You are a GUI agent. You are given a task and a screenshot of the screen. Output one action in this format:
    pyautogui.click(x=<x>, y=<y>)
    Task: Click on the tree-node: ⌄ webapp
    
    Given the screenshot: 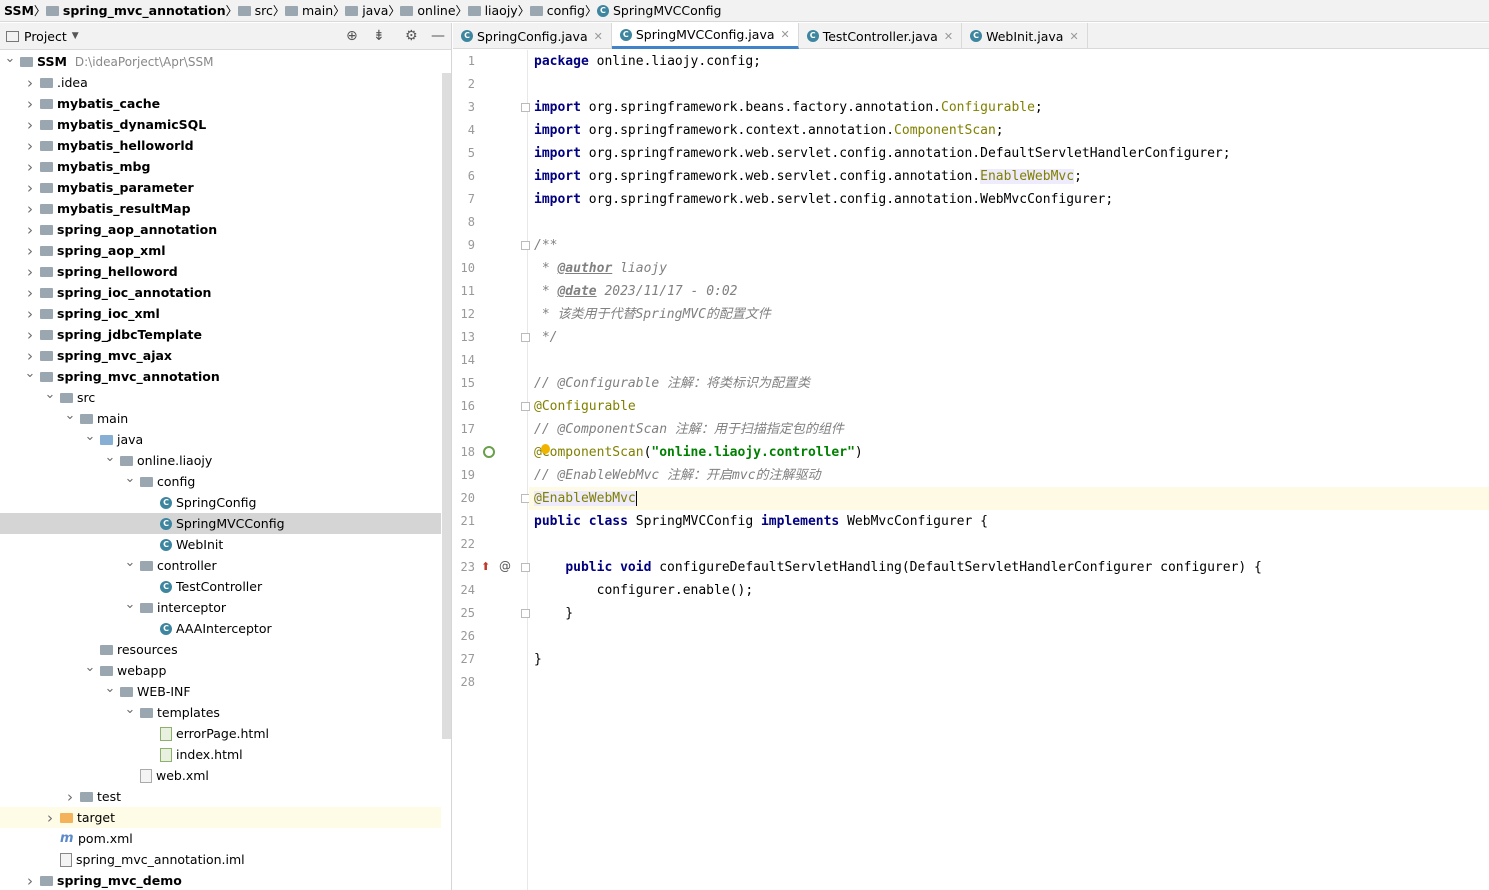 What is the action you would take?
    pyautogui.click(x=220, y=670)
    